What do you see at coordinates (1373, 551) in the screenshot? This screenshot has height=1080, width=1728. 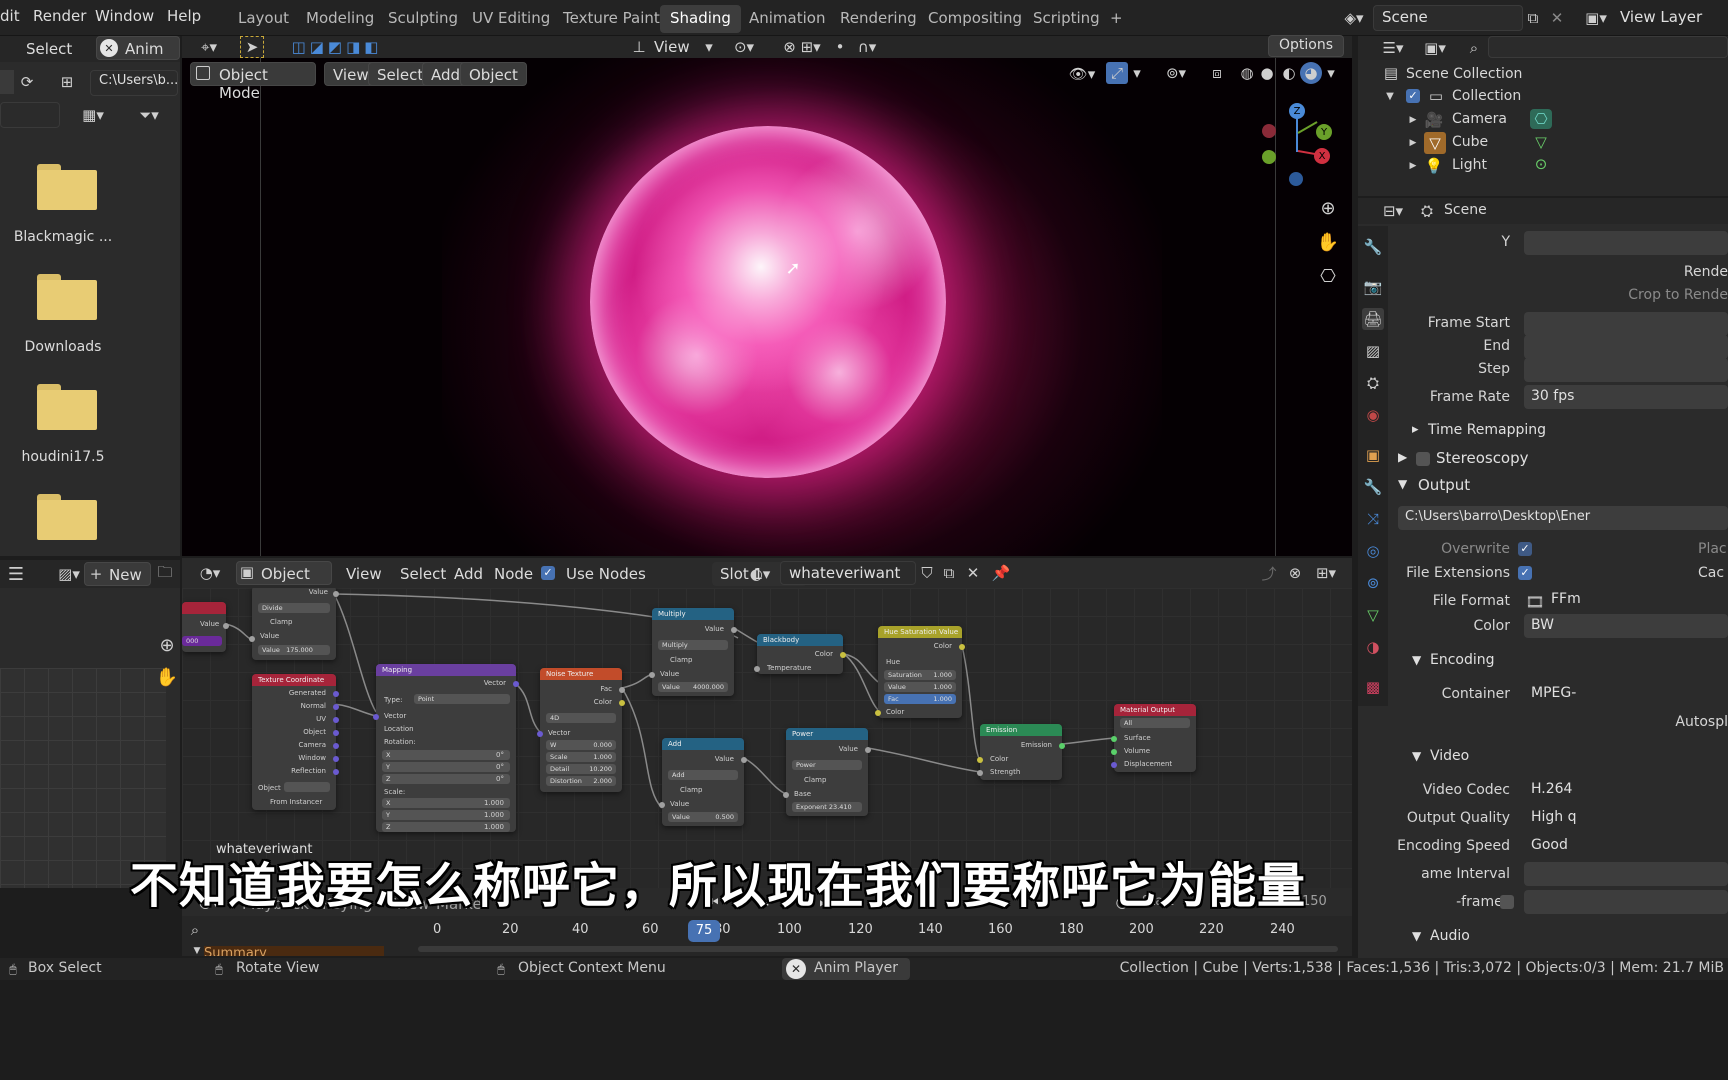 I see `physics-tab-icon: ◎` at bounding box center [1373, 551].